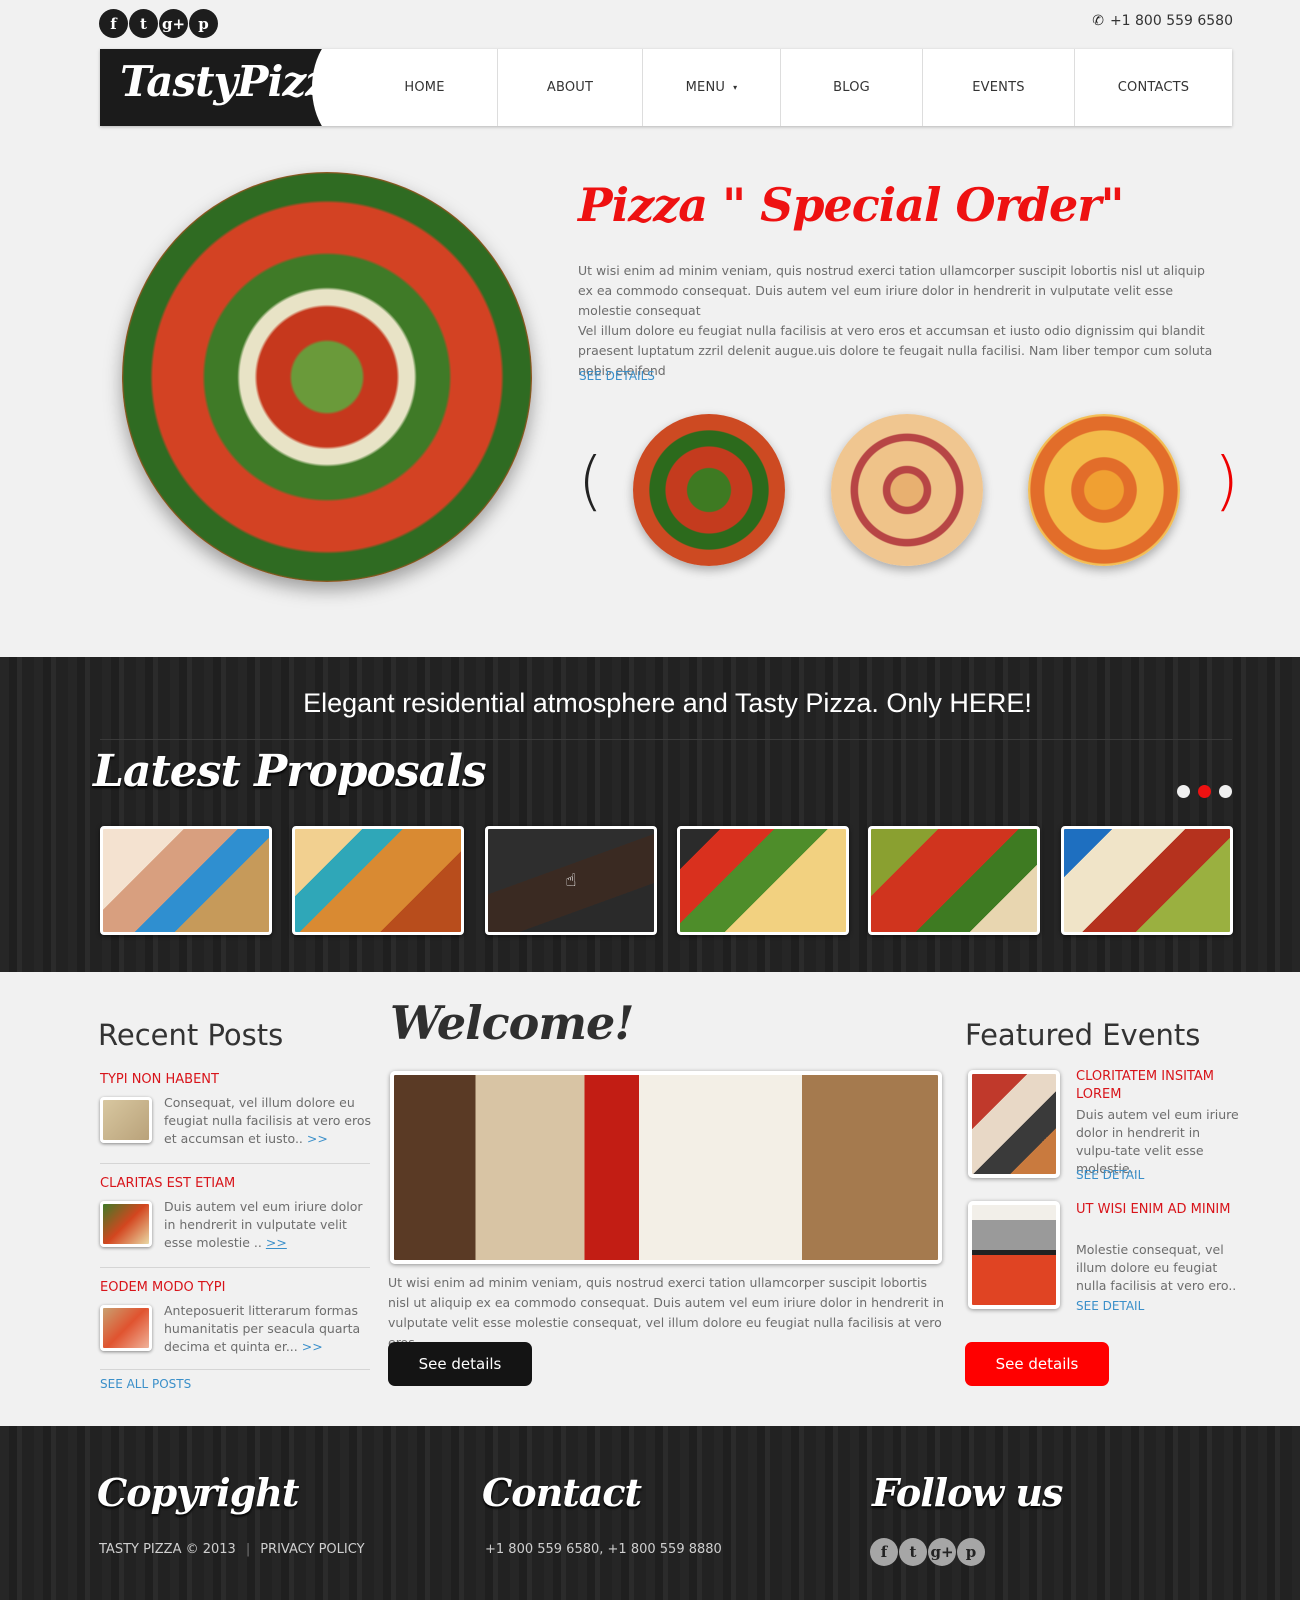 The image size is (1300, 1600). Describe the element at coordinates (290, 771) in the screenshot. I see `latest-proposals-title: Latest Proposals` at that location.